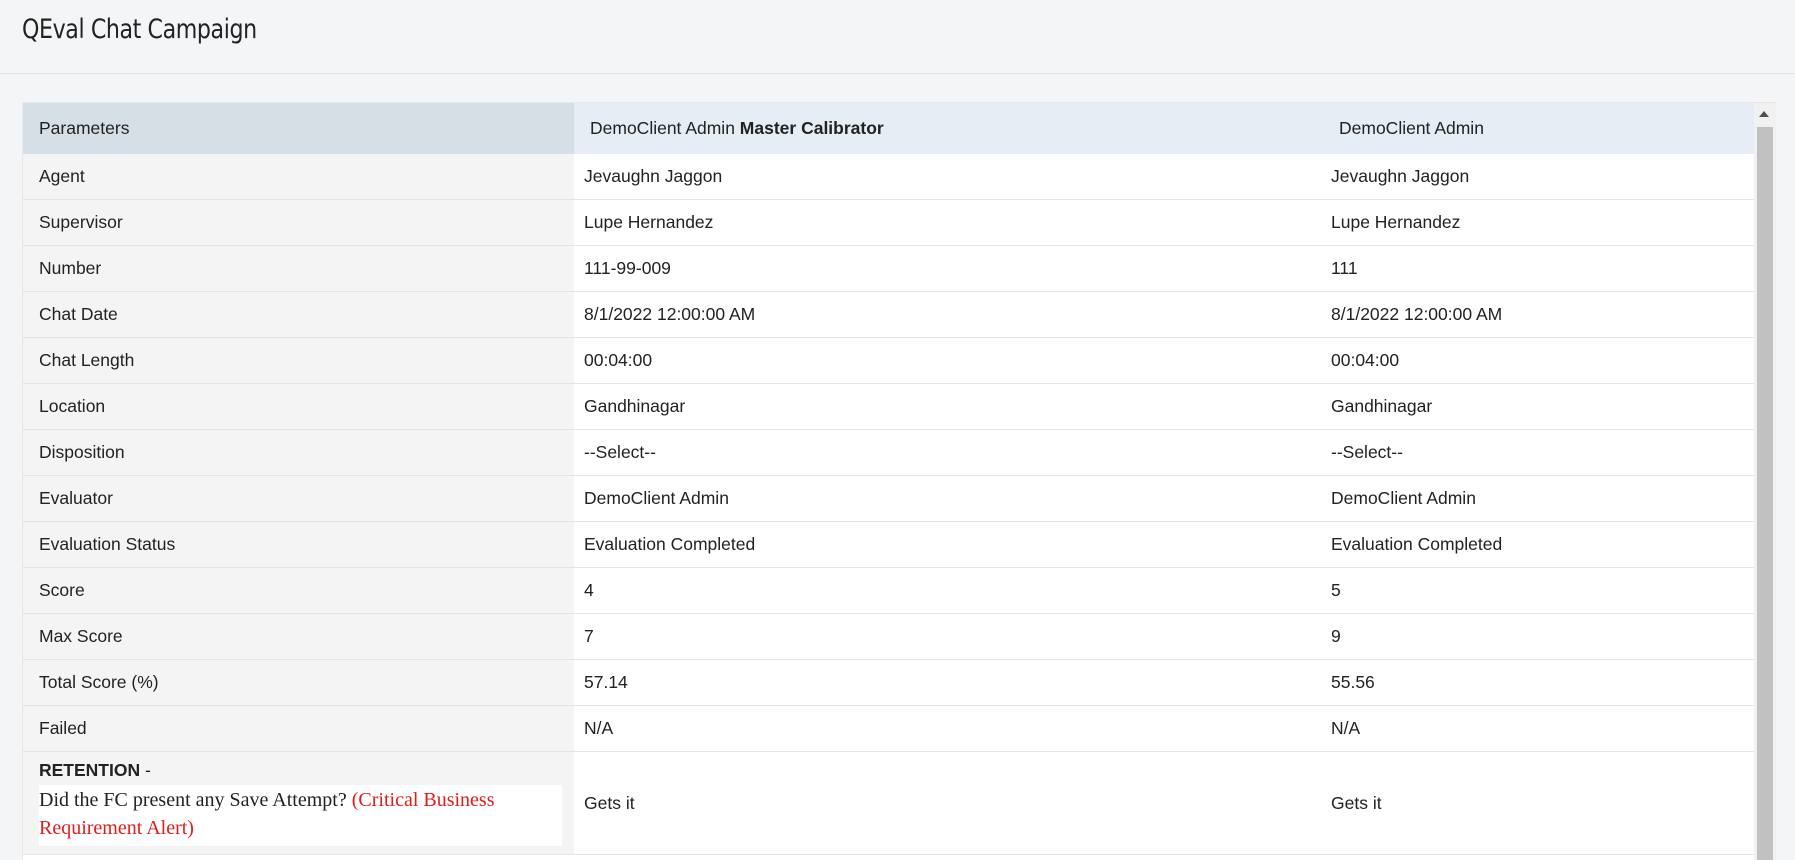  What do you see at coordinates (1542, 803) in the screenshot?
I see `question-answer-evaluator: Gets it` at bounding box center [1542, 803].